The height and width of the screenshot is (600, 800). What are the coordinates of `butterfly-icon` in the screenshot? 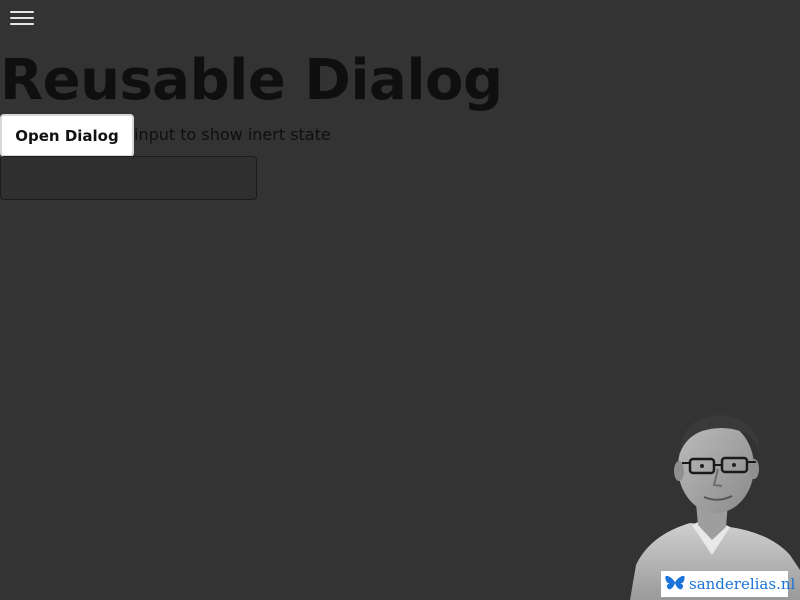 It's located at (675, 582).